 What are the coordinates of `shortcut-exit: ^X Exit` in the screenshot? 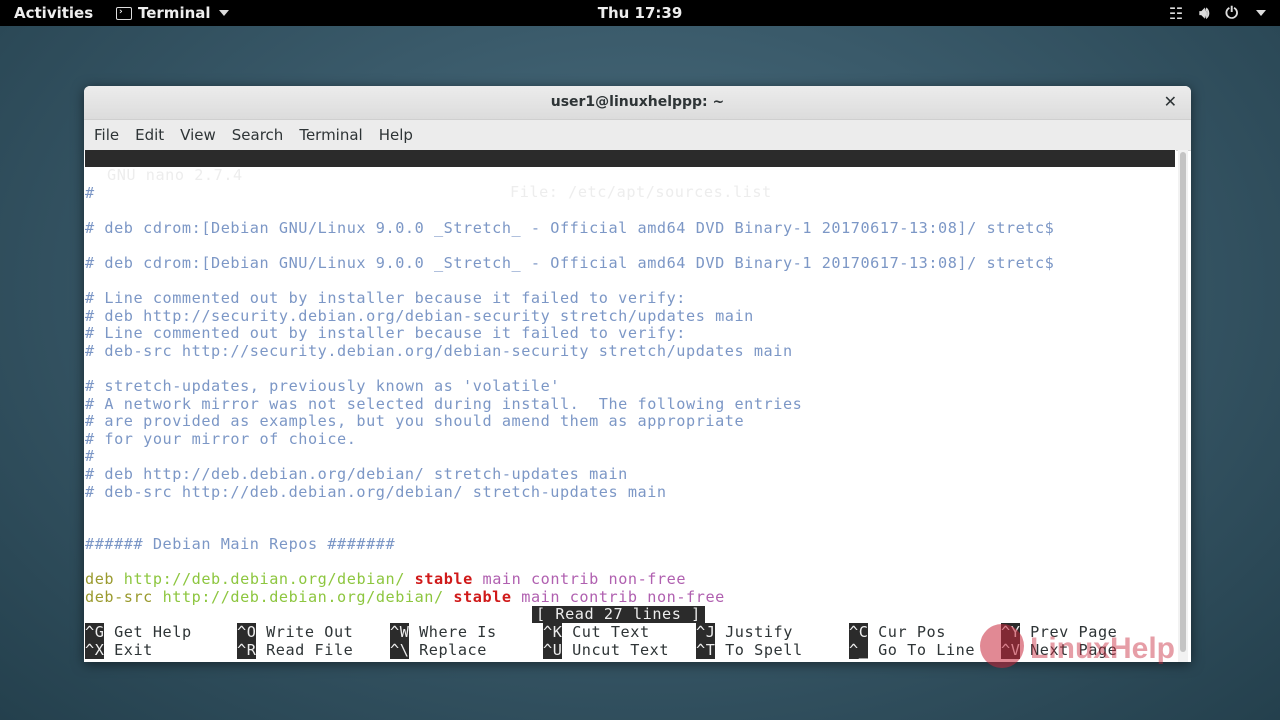 It's located at (119, 650).